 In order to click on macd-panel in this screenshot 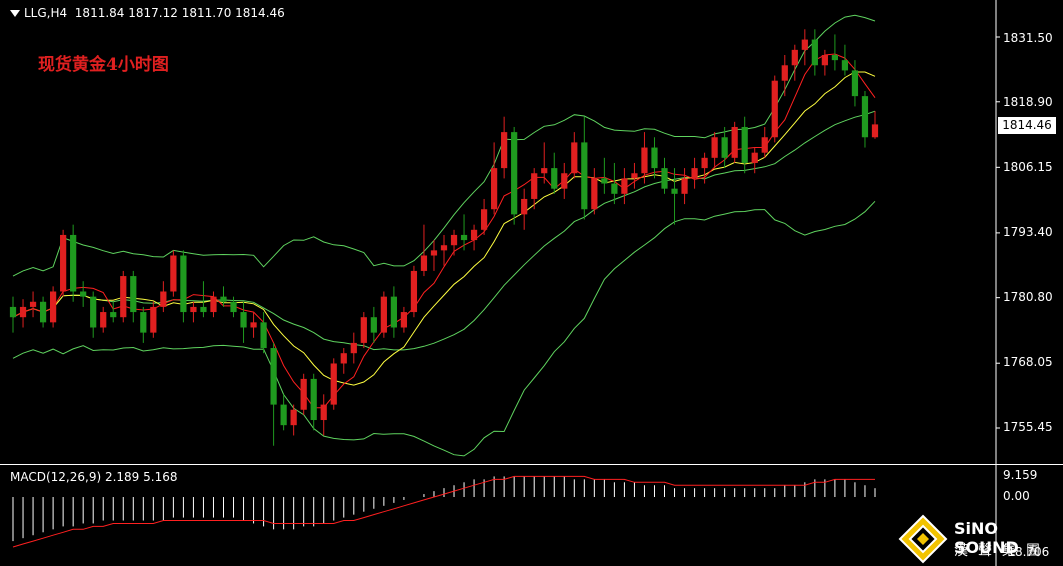, I will do `click(444, 511)`.